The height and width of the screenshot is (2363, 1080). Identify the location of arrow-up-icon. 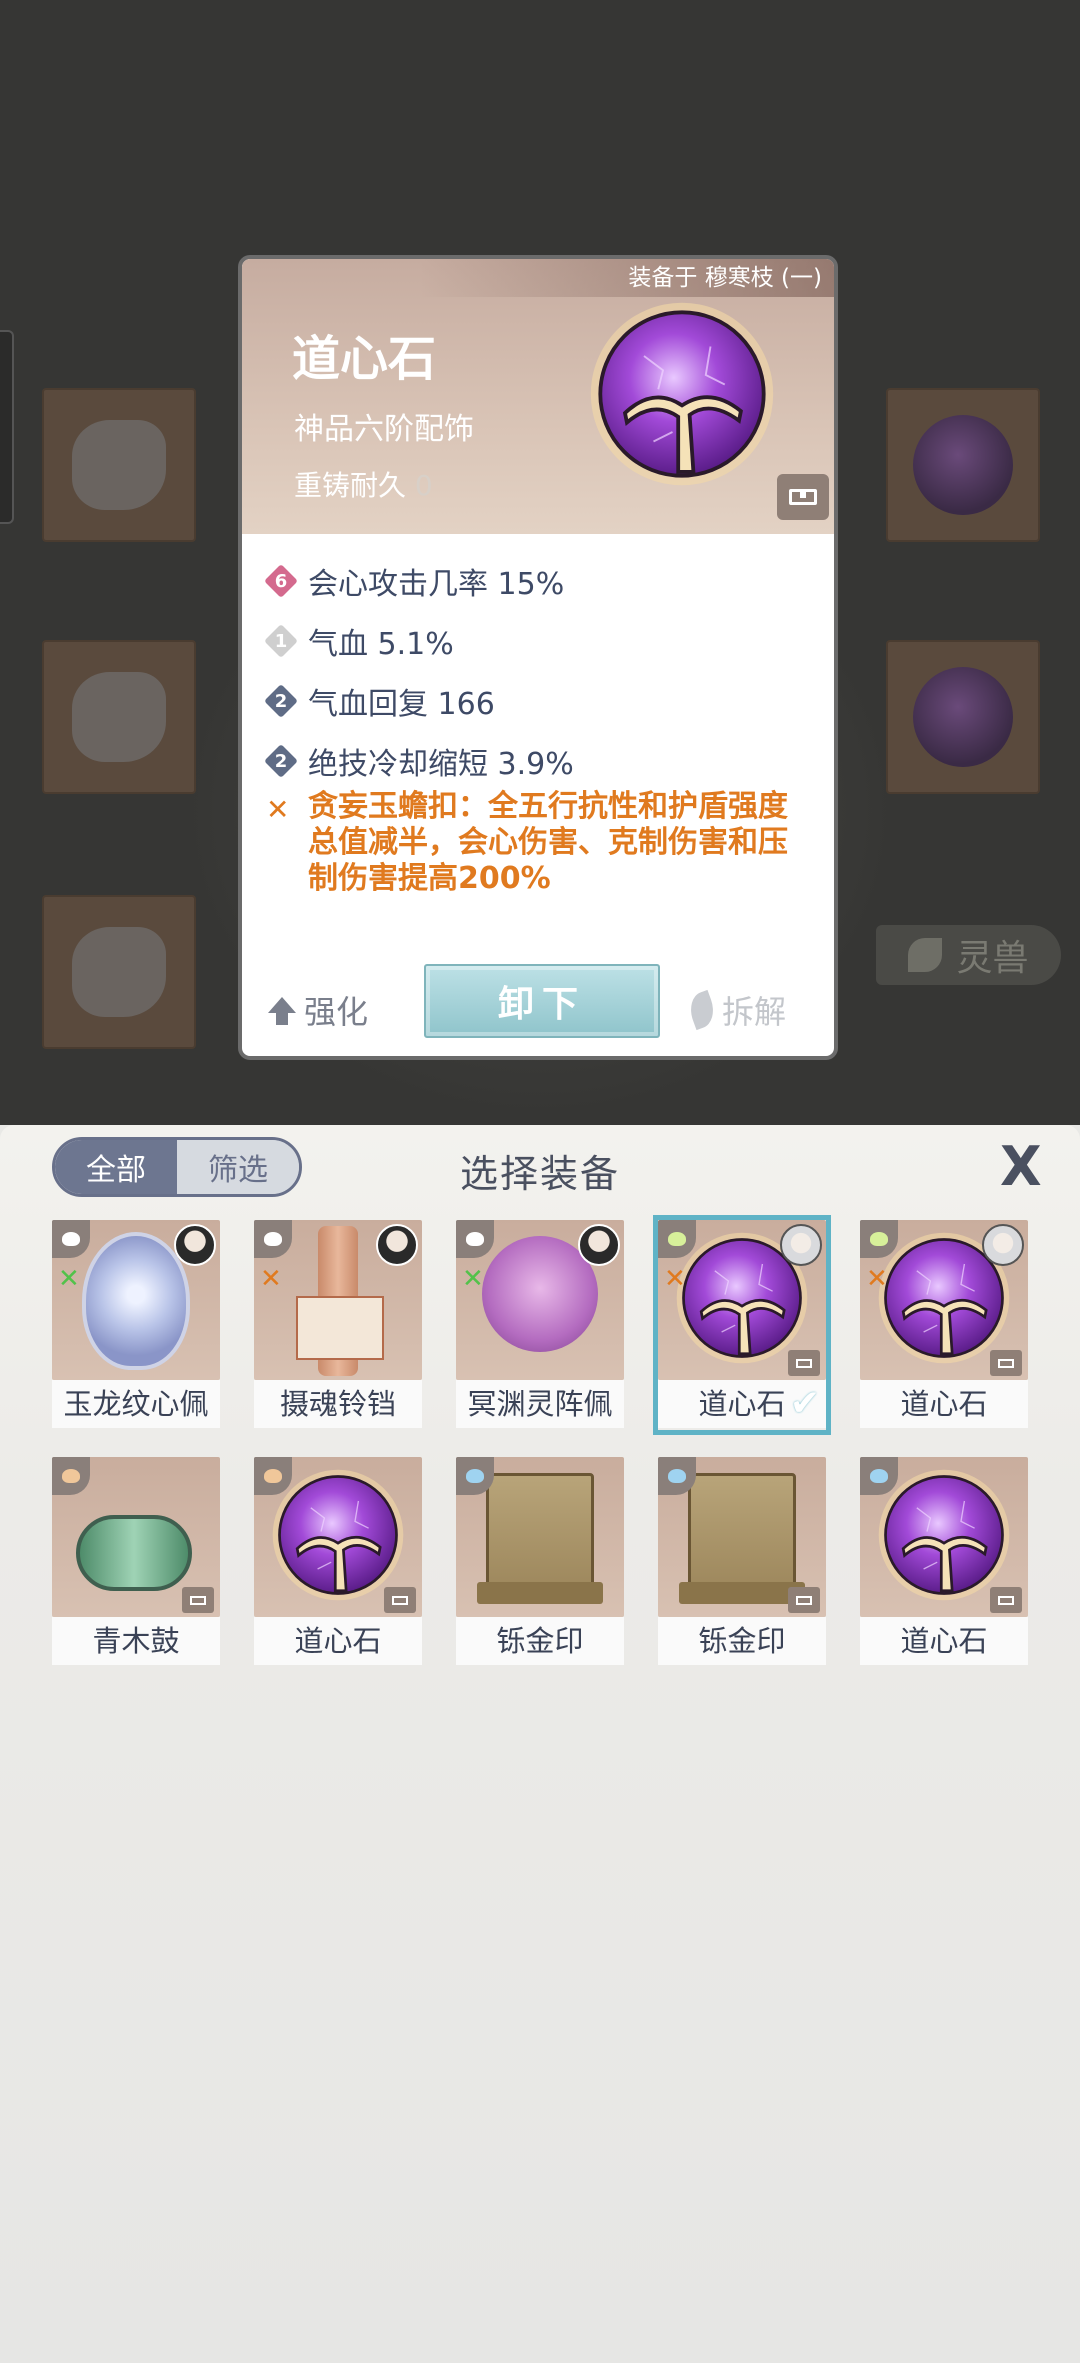
(282, 1011).